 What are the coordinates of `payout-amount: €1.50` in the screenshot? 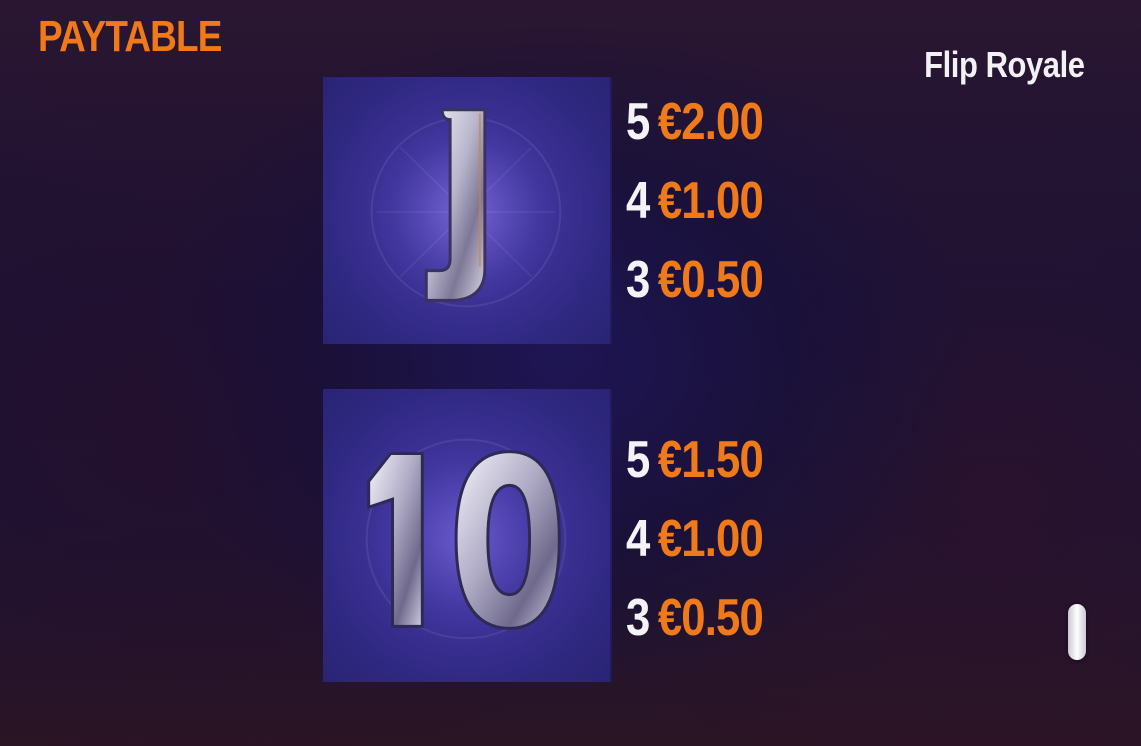 It's located at (710, 459).